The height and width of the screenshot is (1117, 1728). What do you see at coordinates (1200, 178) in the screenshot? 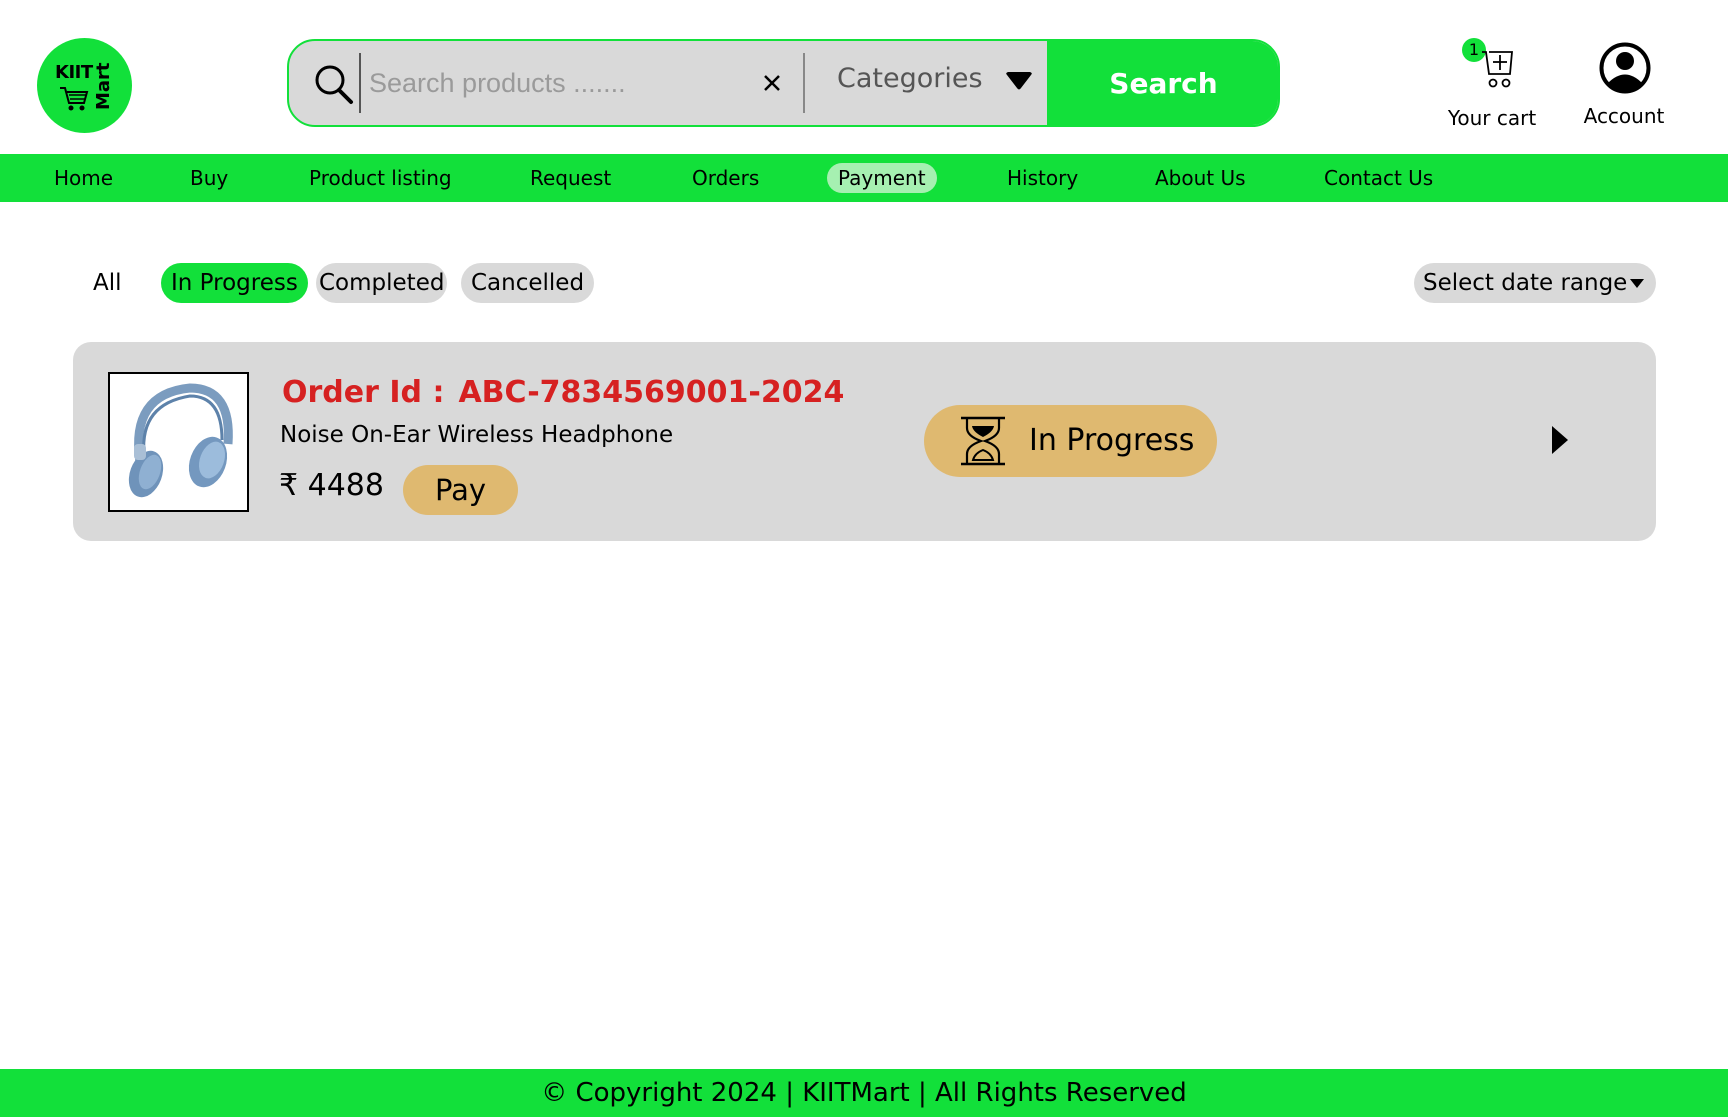
I see `nav-about-us: About Us` at bounding box center [1200, 178].